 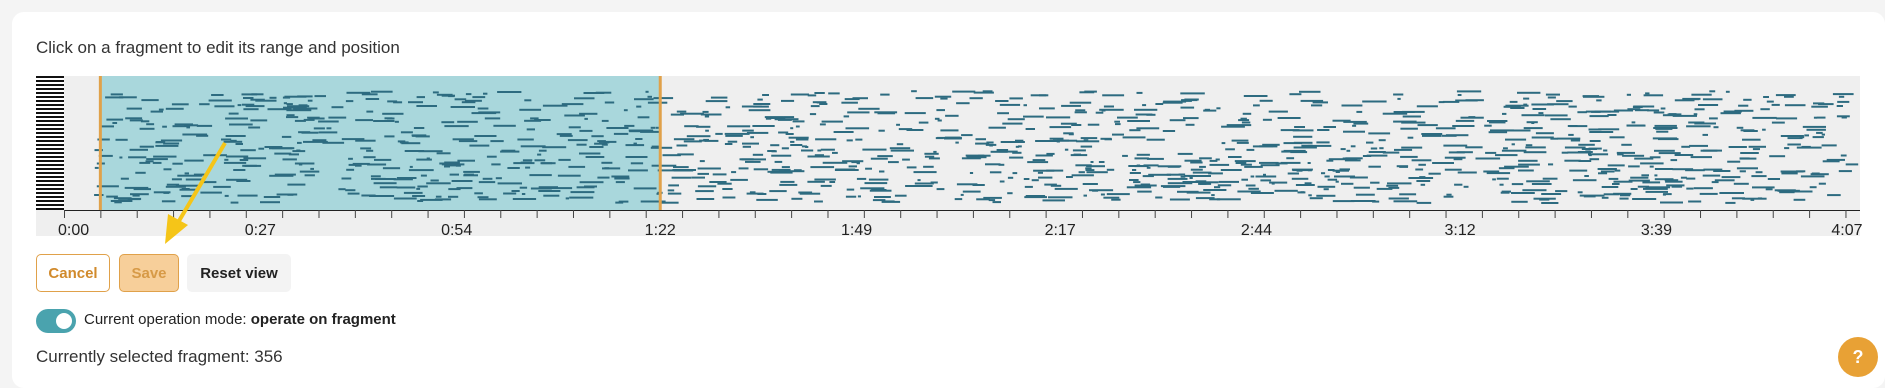 What do you see at coordinates (323, 319) in the screenshot?
I see `operation-mode-value: operate on fragment` at bounding box center [323, 319].